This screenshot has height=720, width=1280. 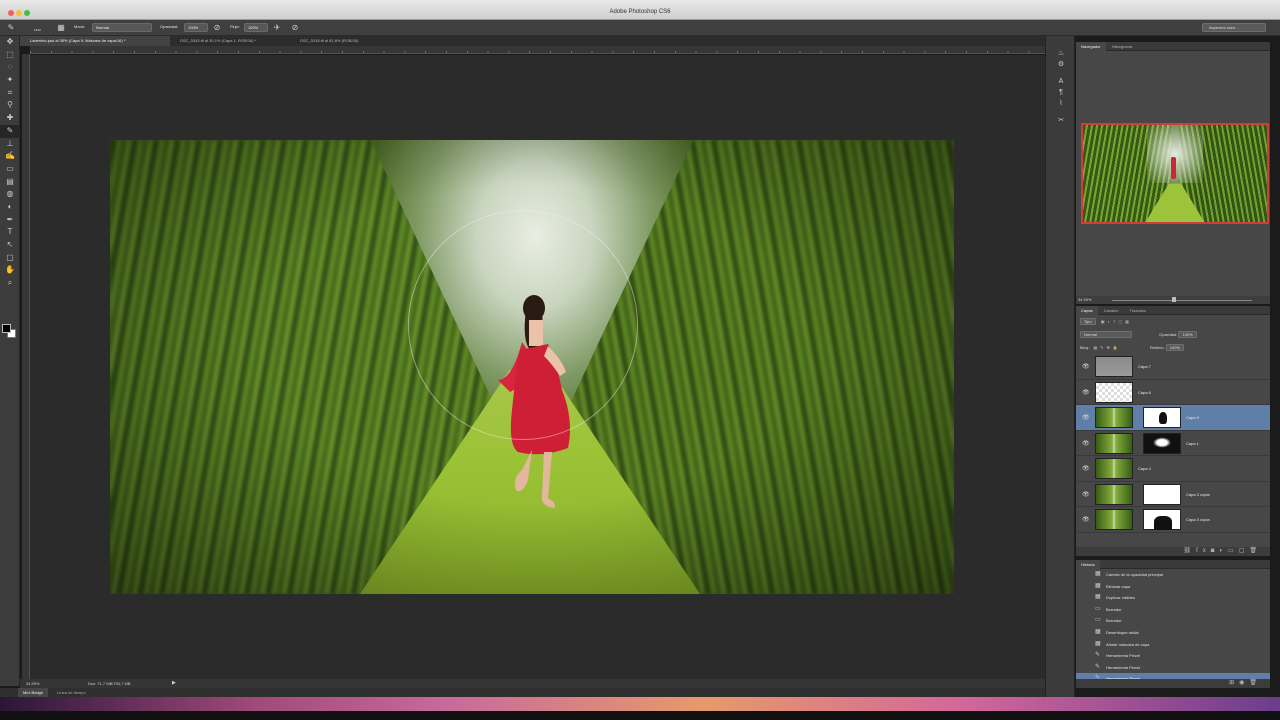 I want to click on navigator-thumbnail, so click(x=1175, y=173).